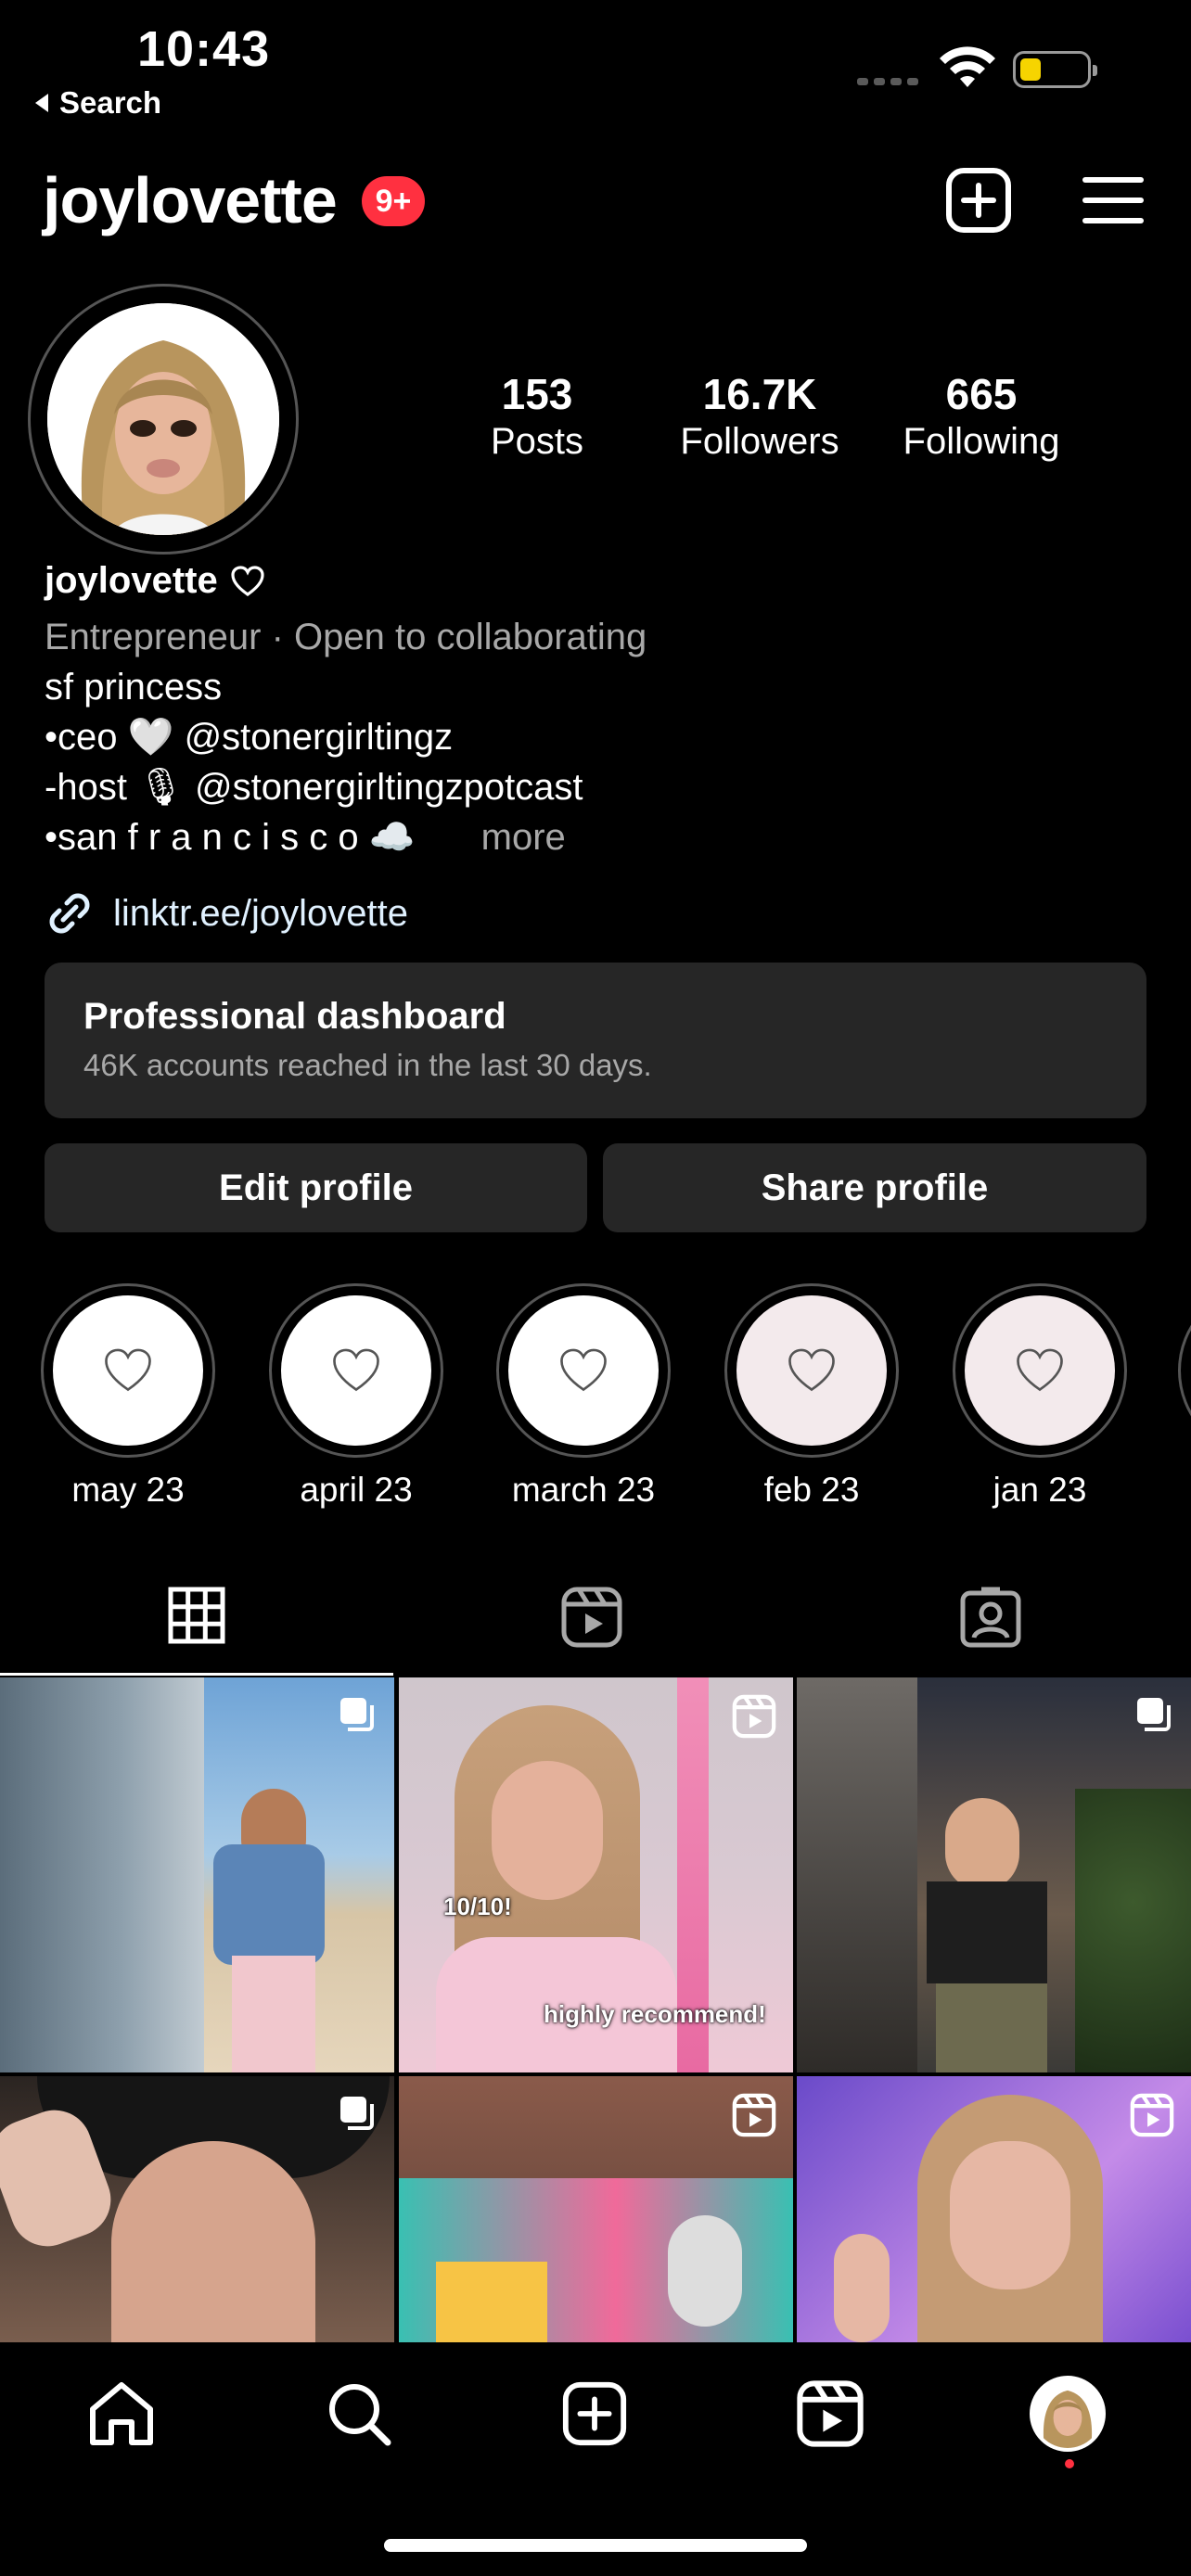 The image size is (1191, 2576). What do you see at coordinates (1069, 2463) in the screenshot?
I see `activity-dot` at bounding box center [1069, 2463].